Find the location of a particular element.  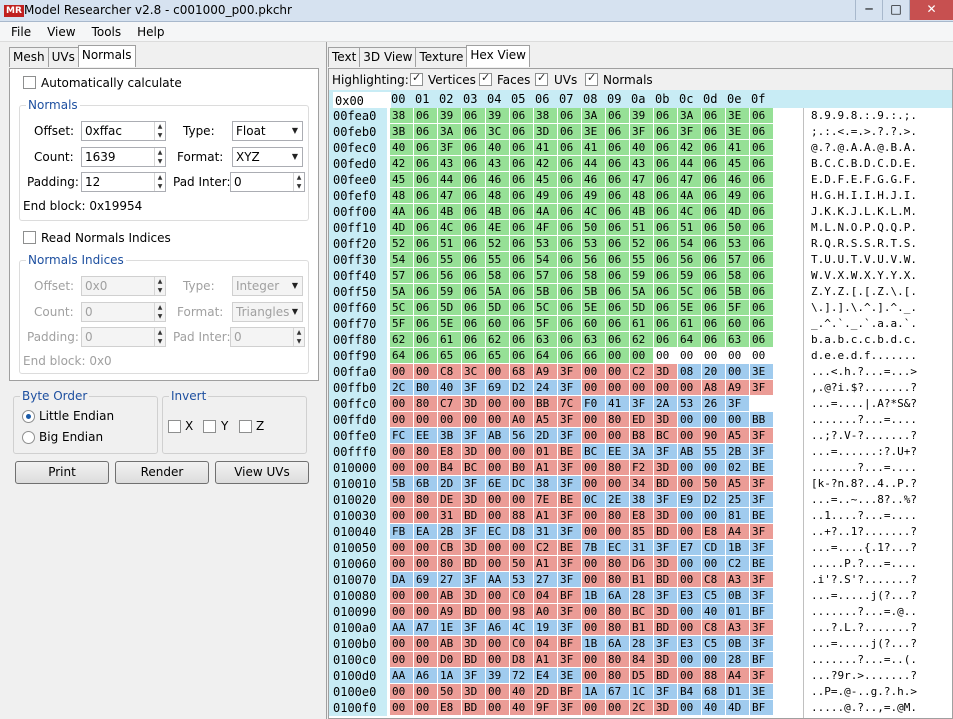

hex-byte: 41 is located at coordinates (545, 147).